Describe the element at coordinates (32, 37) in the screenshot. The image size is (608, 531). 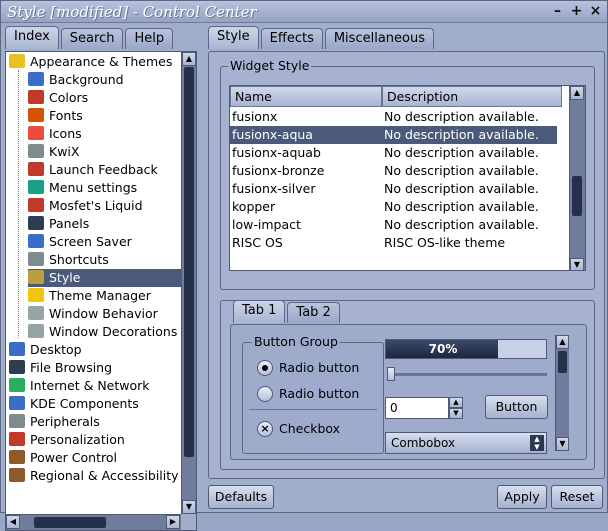
I see `tab-index: Index` at that location.